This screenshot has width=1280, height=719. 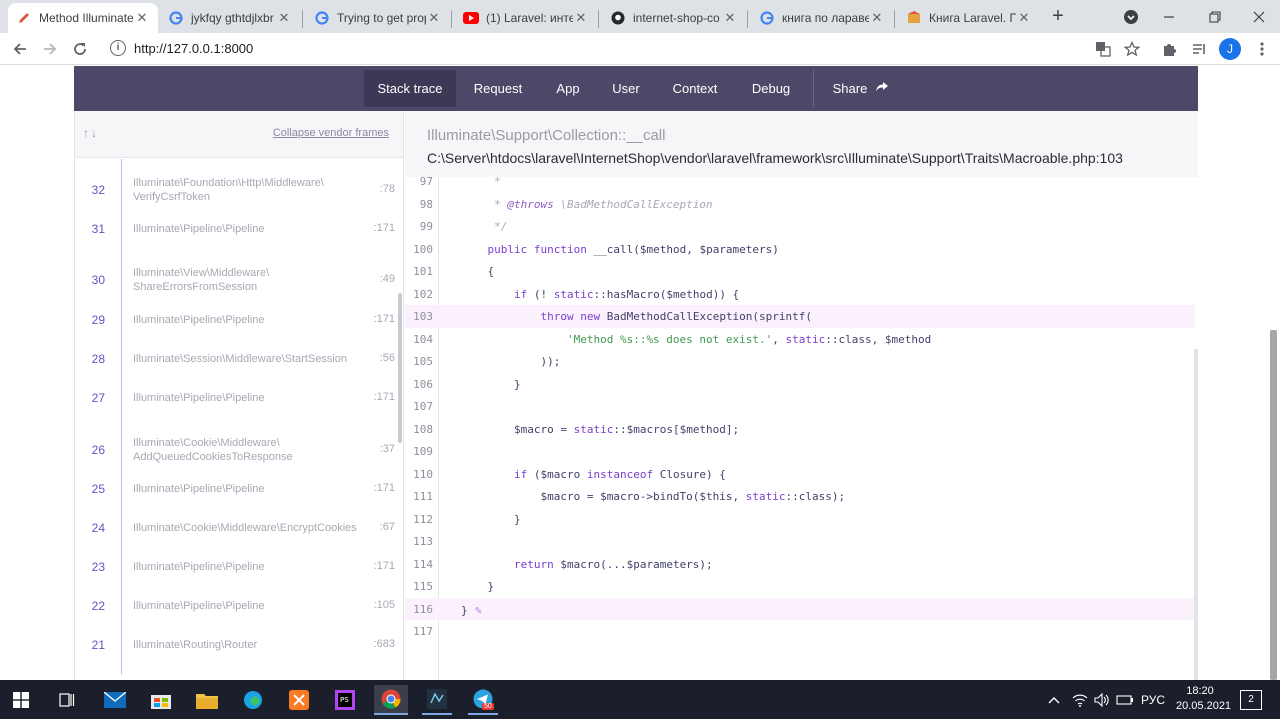 I want to click on frame-line-number: :171, so click(x=384, y=488).